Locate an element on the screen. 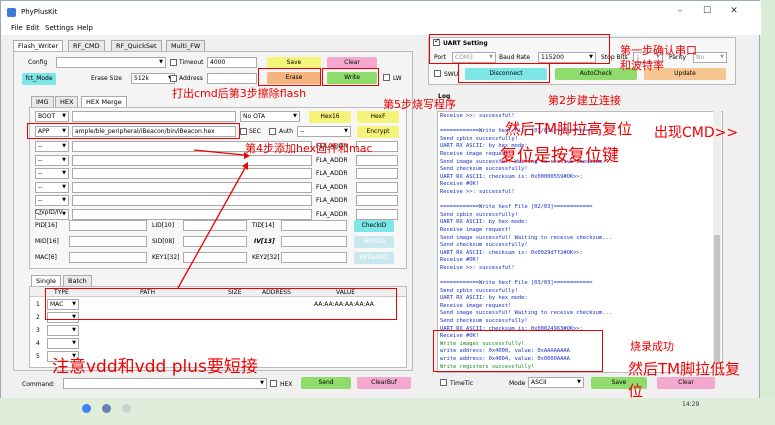 Image resolution: width=775 pixels, height=425 pixels. annotation-reset-key: 复位是按复位键 is located at coordinates (559, 156).